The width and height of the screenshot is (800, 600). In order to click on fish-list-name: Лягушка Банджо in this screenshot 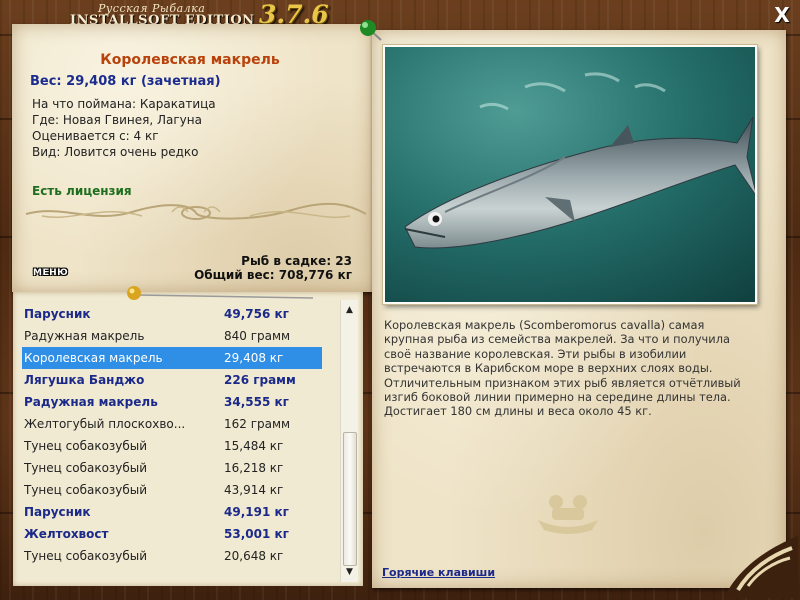, I will do `click(84, 380)`.